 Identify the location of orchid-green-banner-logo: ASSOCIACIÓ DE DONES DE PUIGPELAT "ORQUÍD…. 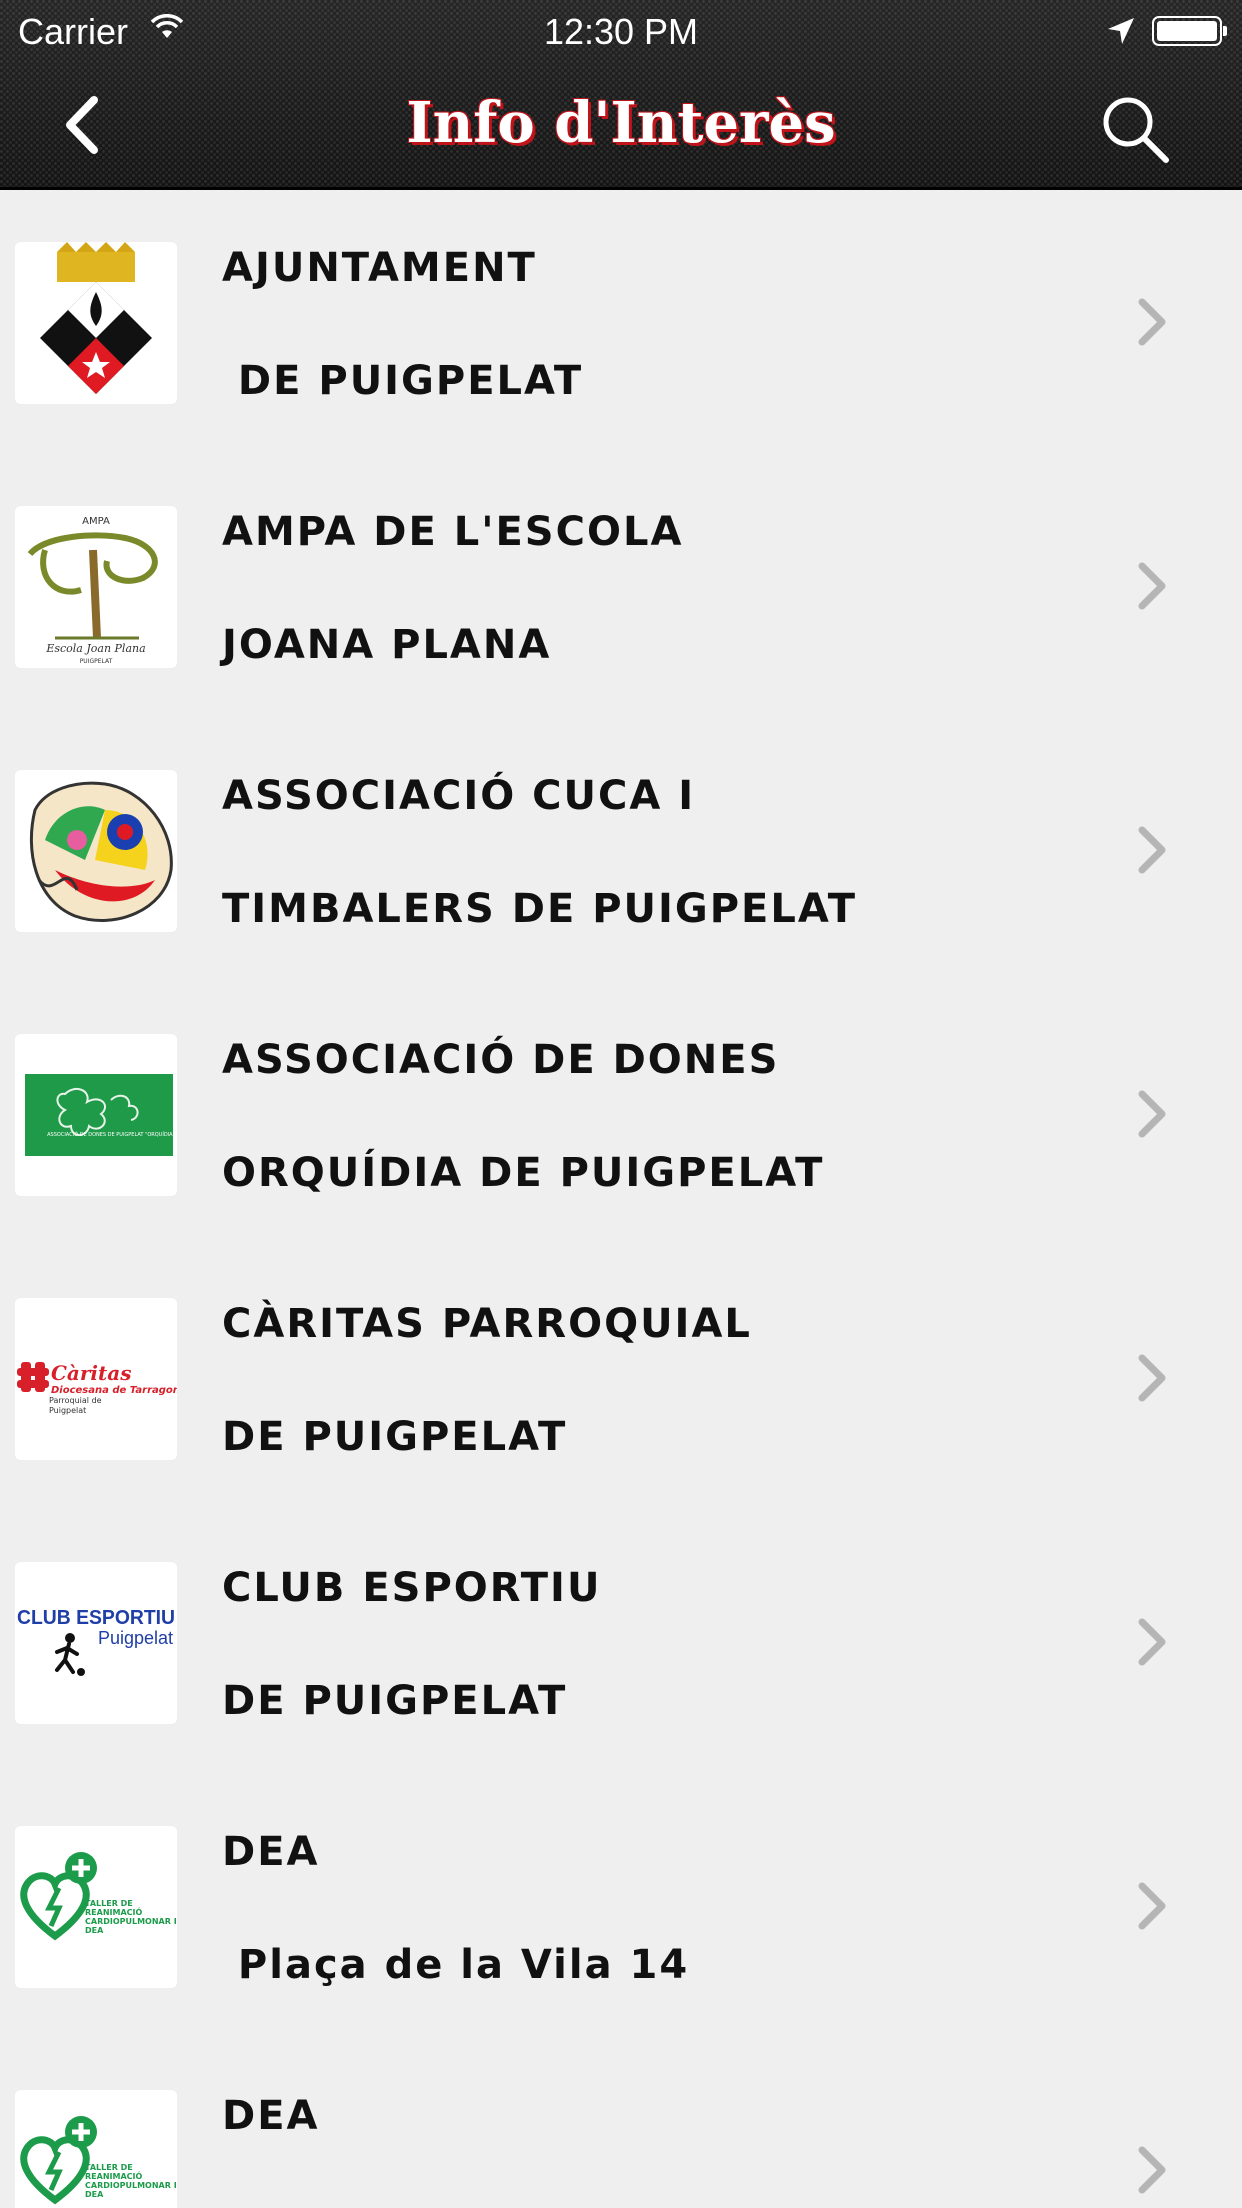
(96, 1115).